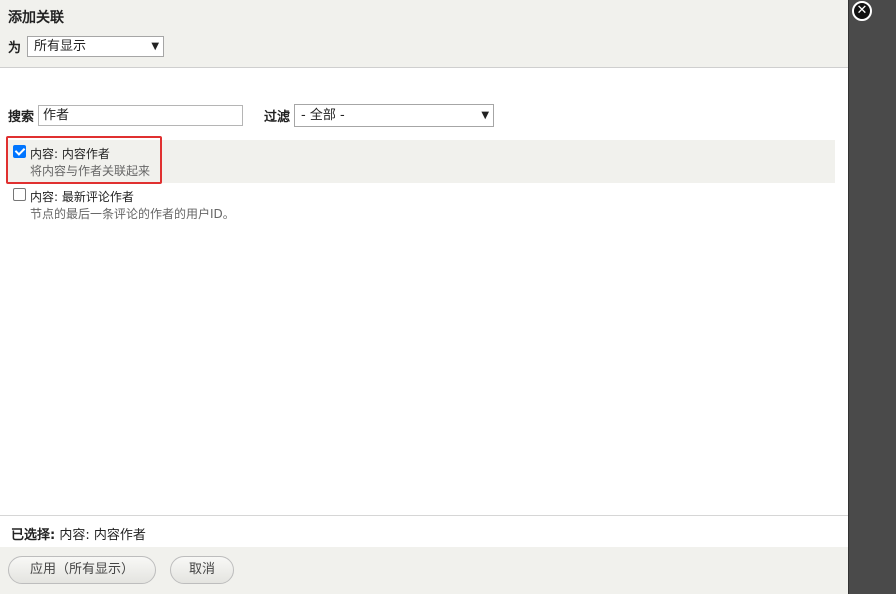  What do you see at coordinates (82, 570) in the screenshot?
I see `apply-button: 应用（所有显示）` at bounding box center [82, 570].